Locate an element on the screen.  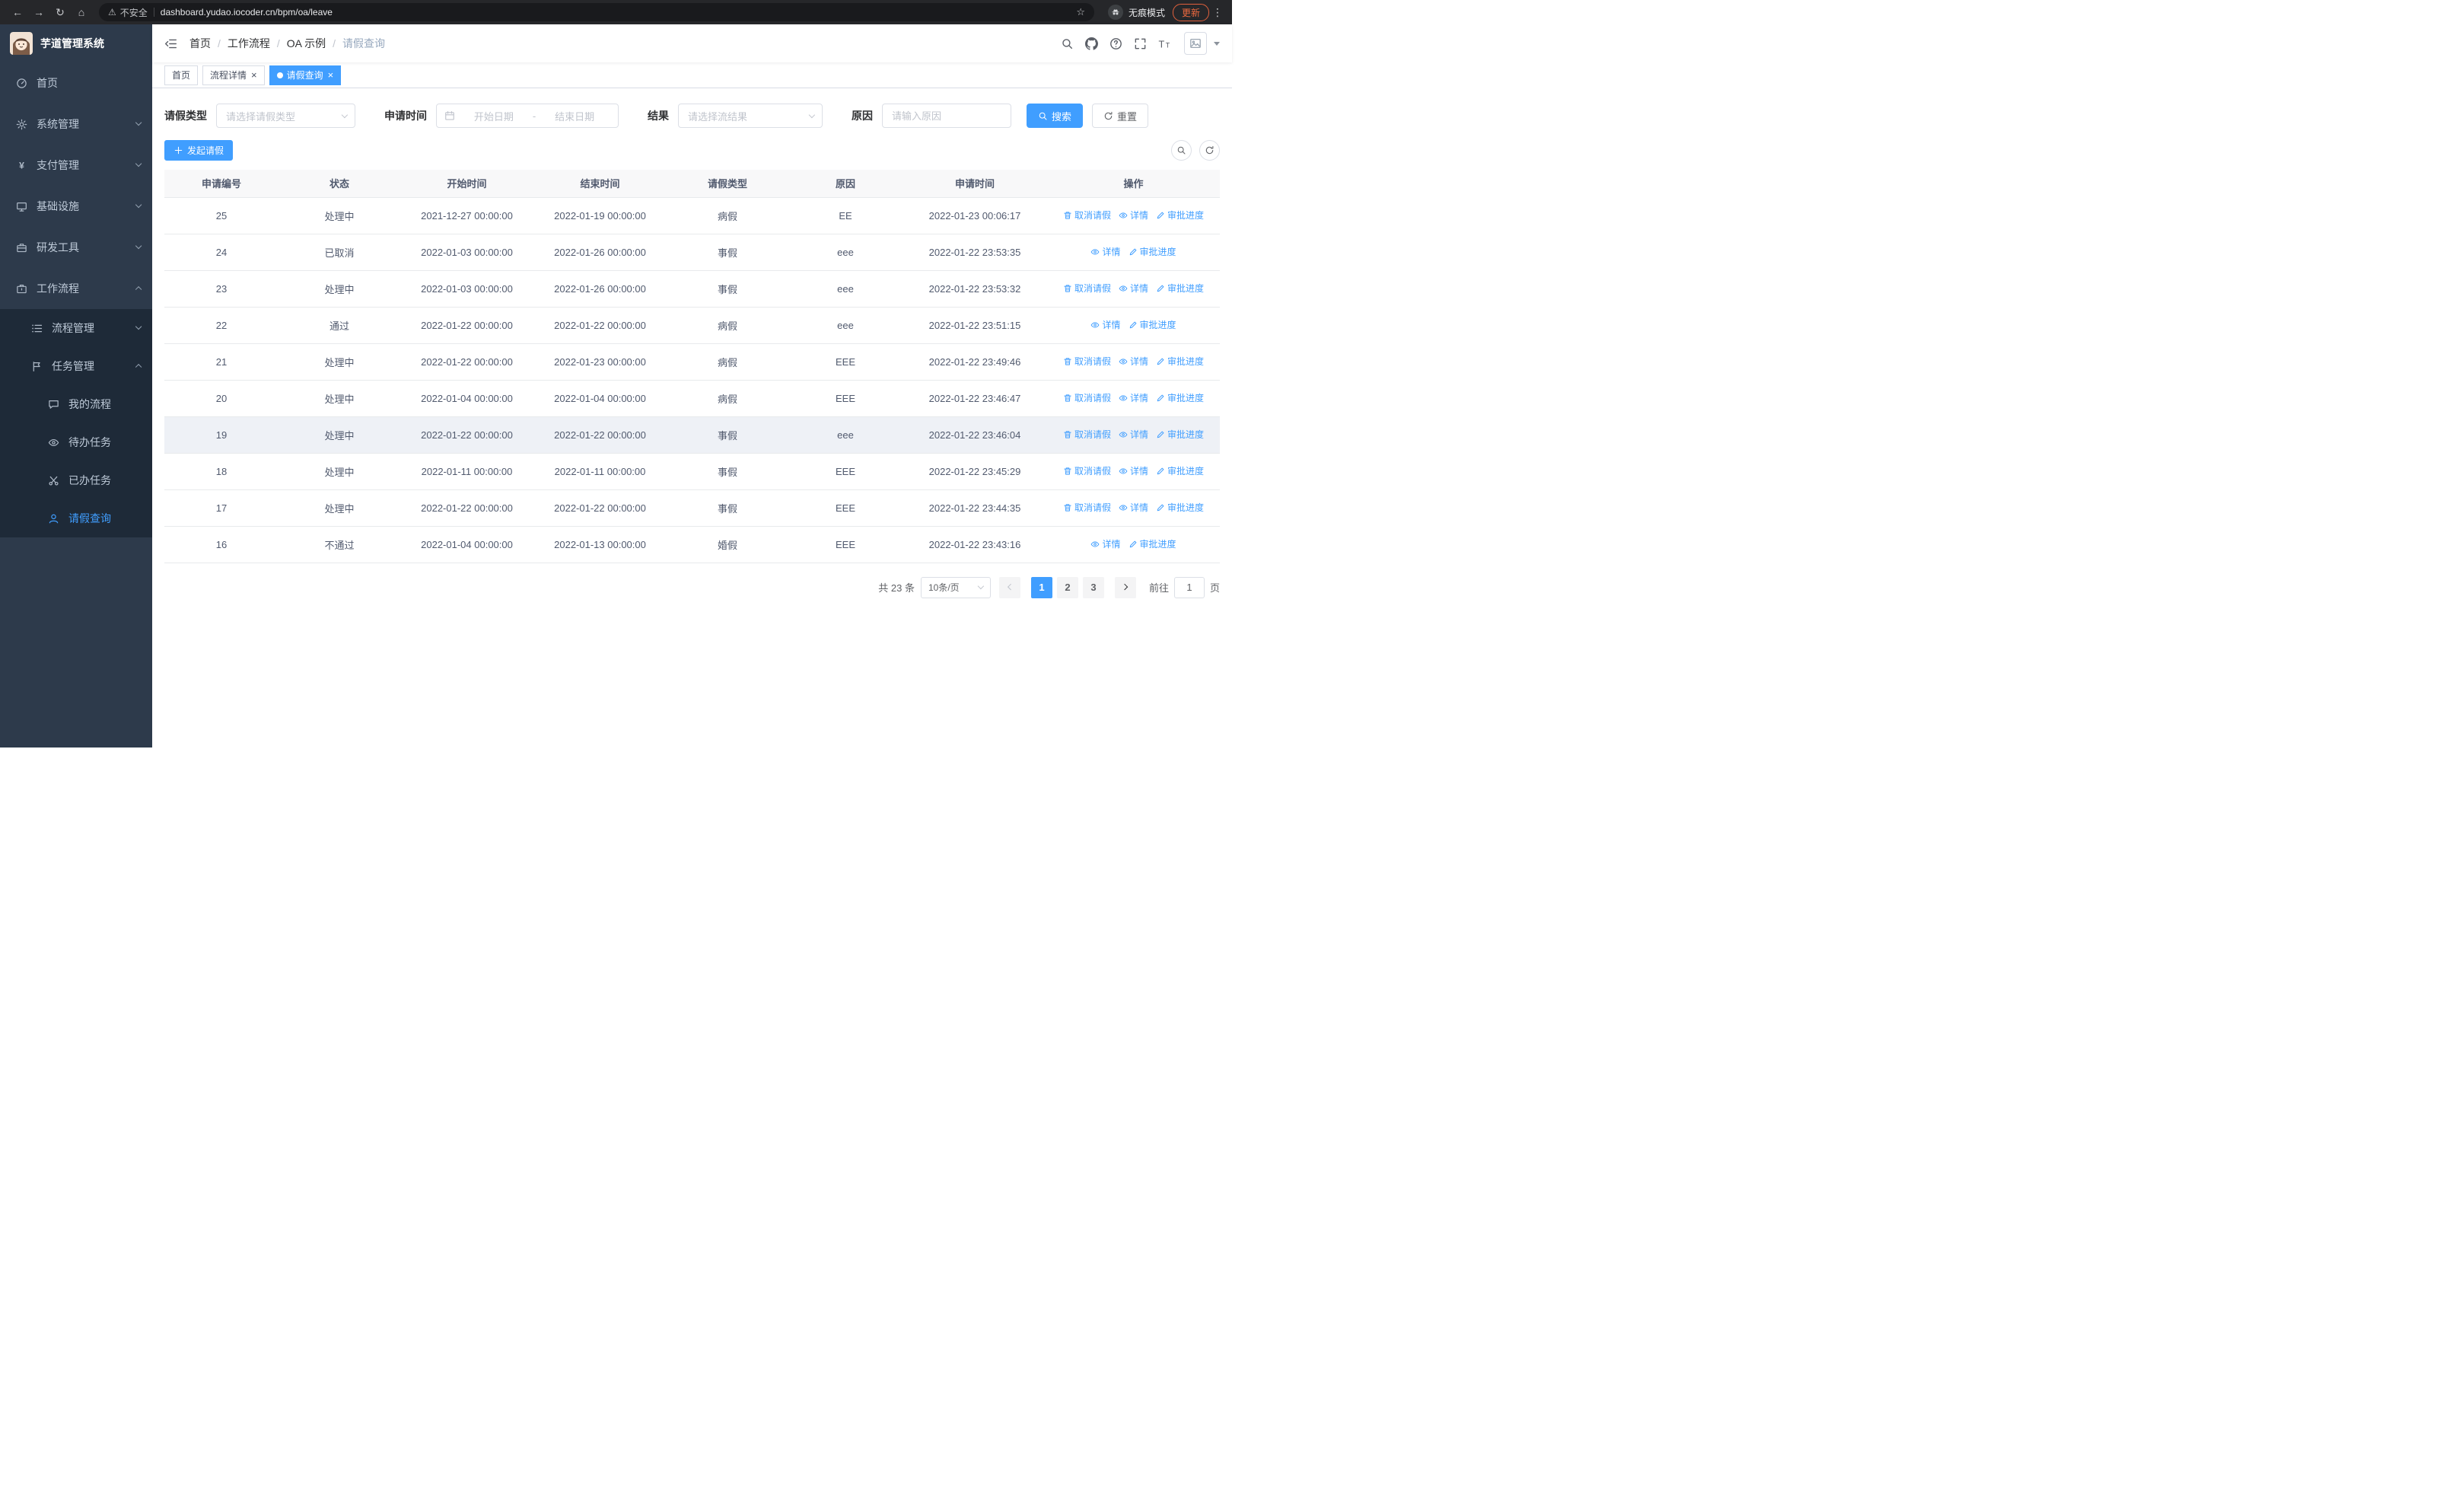
sidebar-fold-icon is located at coordinates (170, 44).